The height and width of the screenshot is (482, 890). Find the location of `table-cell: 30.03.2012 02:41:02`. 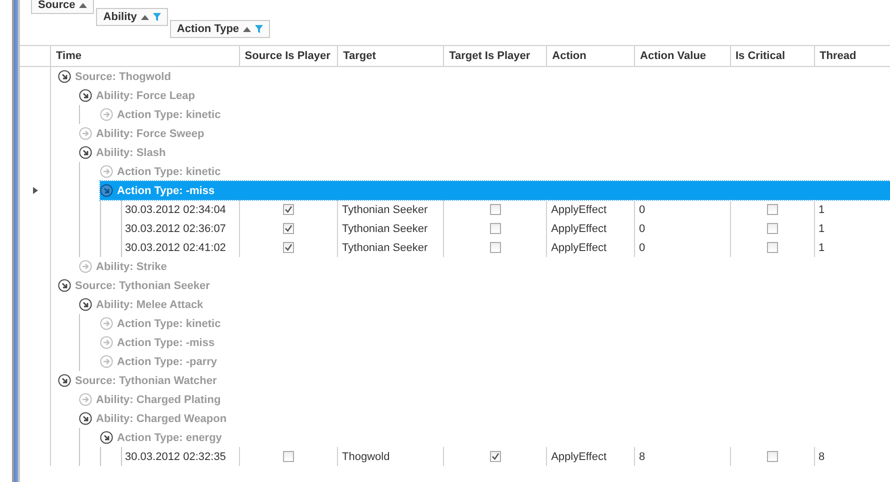

table-cell: 30.03.2012 02:41:02 is located at coordinates (180, 247).